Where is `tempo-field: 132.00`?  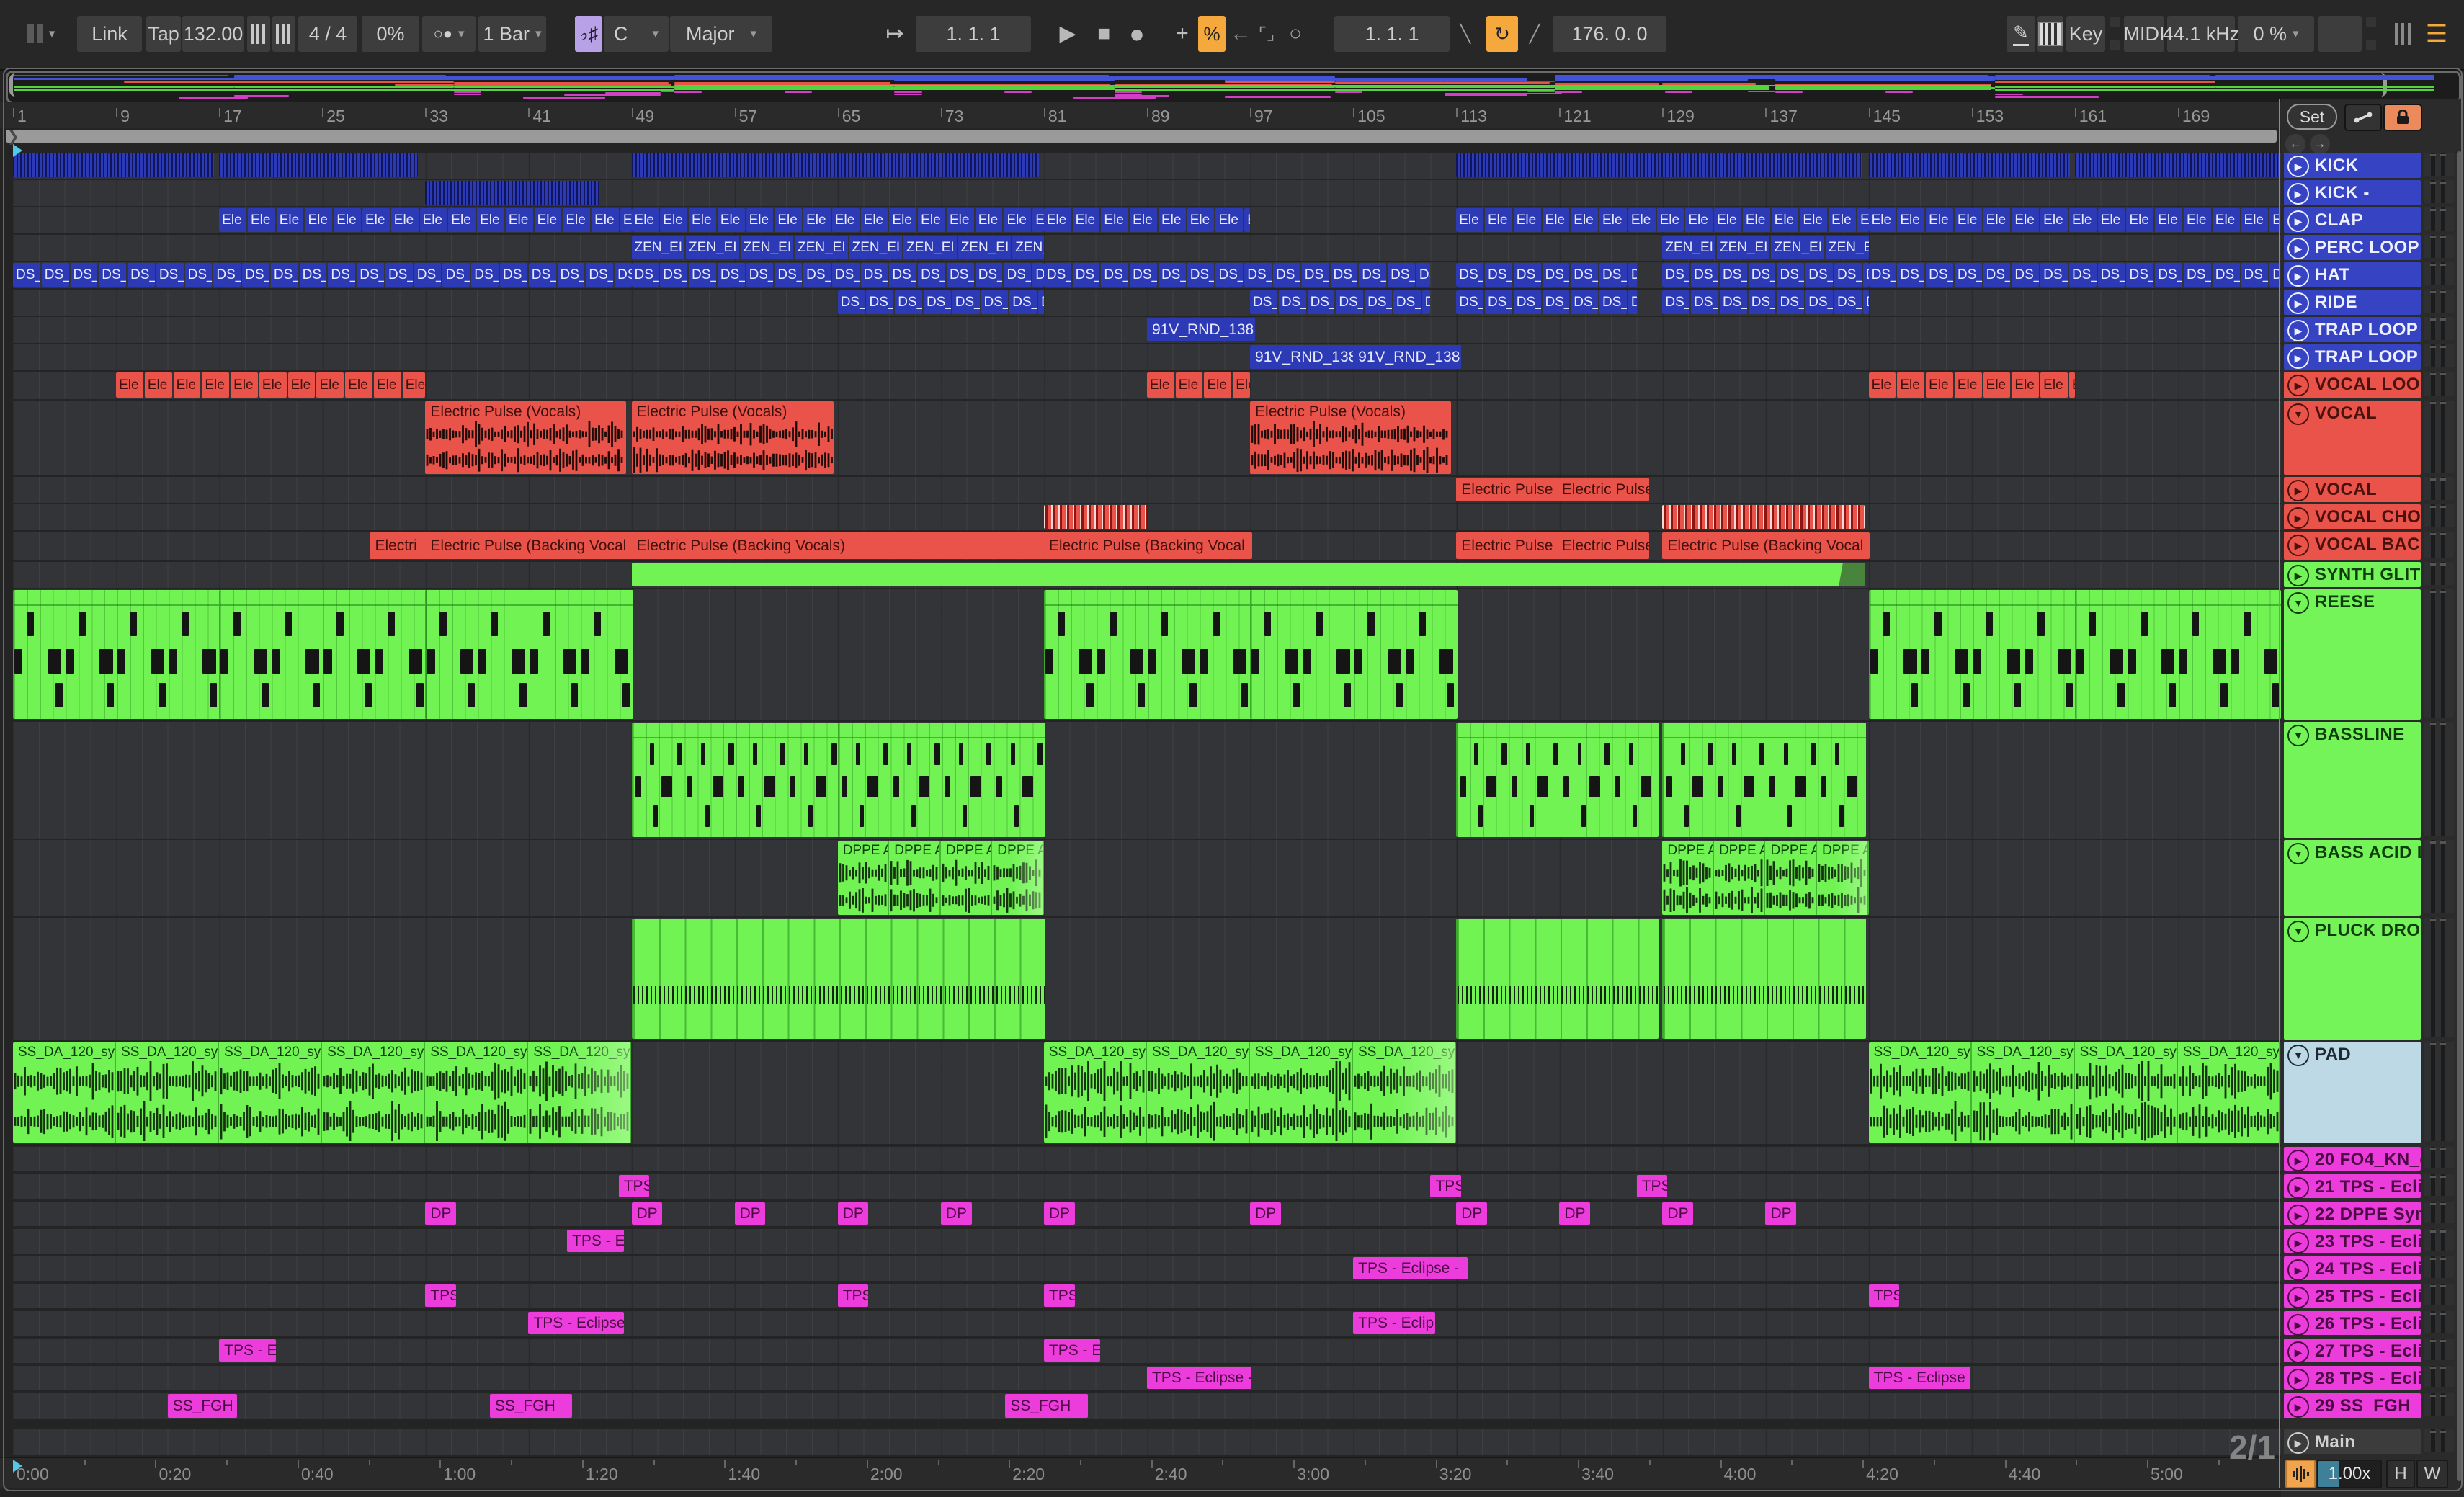
tempo-field: 132.00 is located at coordinates (213, 34).